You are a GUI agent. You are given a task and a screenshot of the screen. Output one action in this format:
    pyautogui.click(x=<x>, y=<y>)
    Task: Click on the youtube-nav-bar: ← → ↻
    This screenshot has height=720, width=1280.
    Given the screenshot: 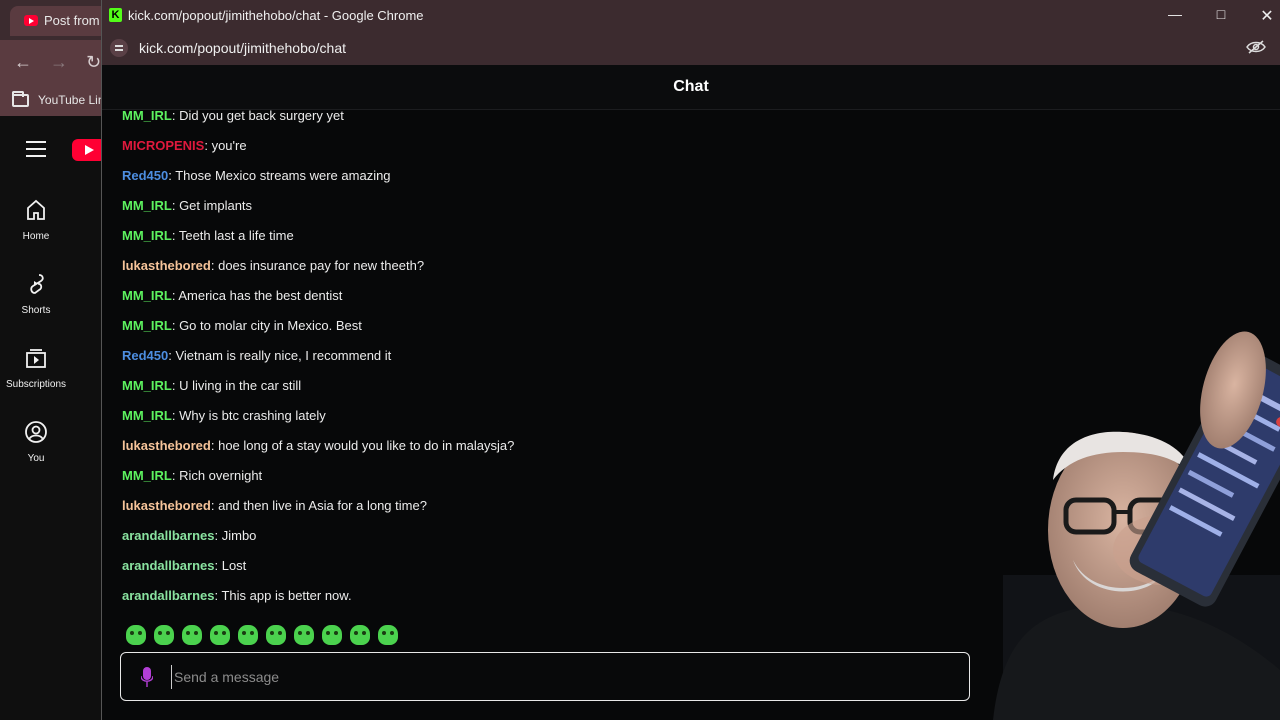 What is the action you would take?
    pyautogui.click(x=50, y=63)
    